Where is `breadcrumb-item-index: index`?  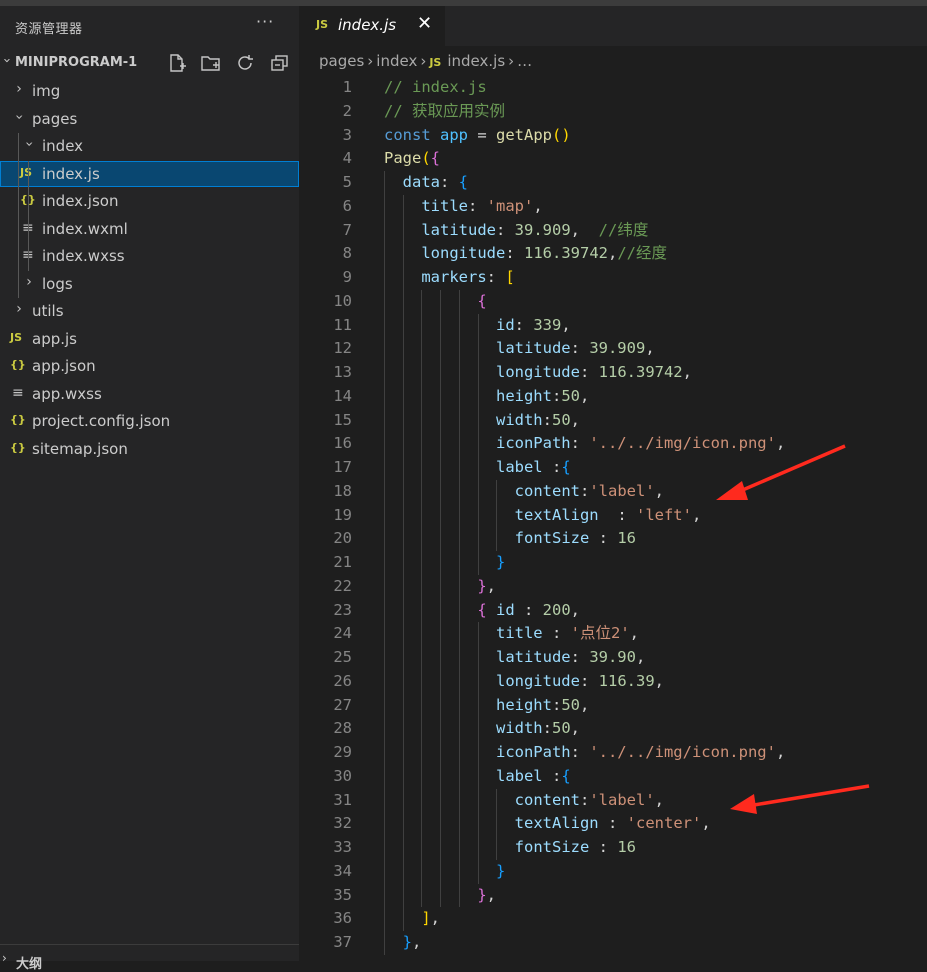 breadcrumb-item-index: index is located at coordinates (396, 61).